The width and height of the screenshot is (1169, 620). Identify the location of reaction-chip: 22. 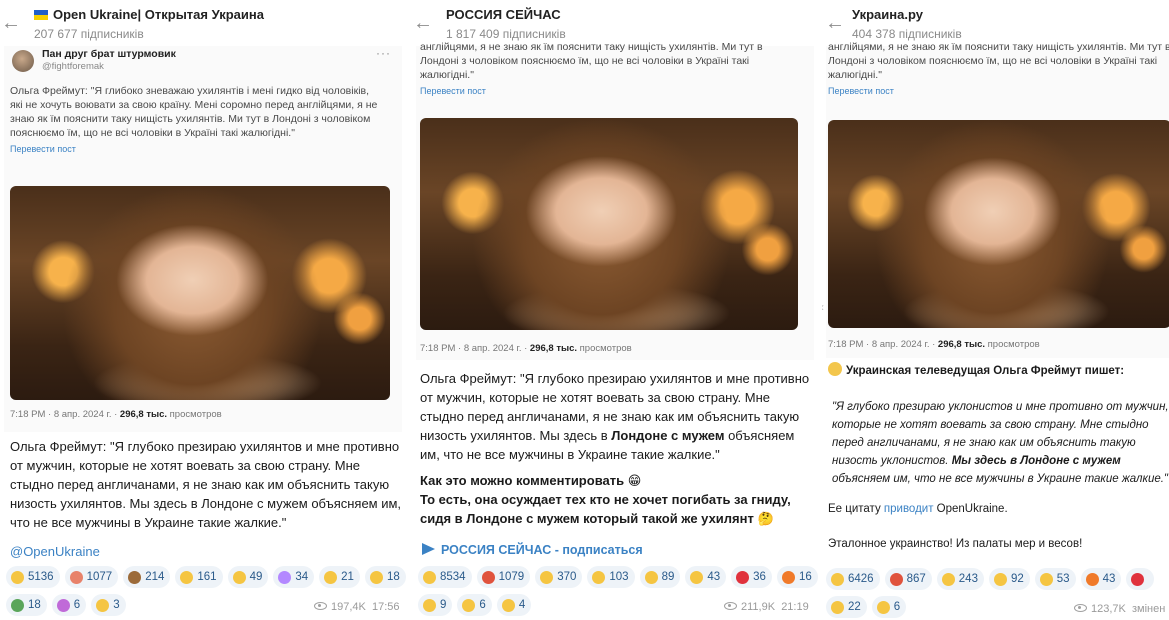
(846, 607).